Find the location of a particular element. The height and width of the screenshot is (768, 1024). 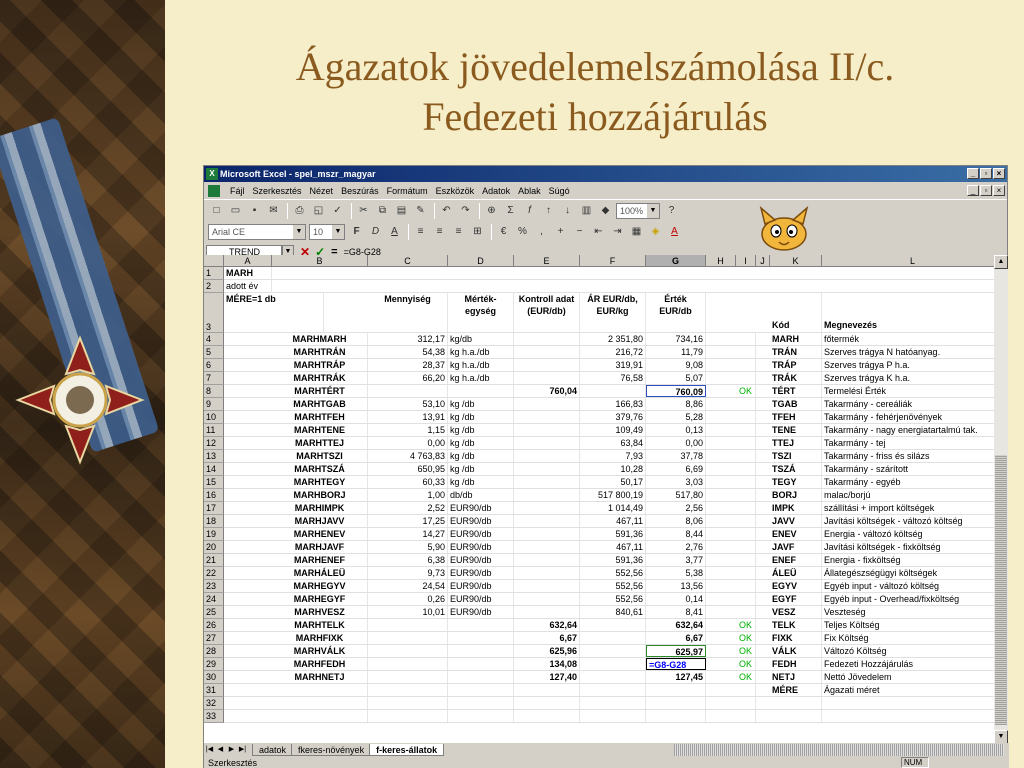

cell-price: 7,93 is located at coordinates (613, 456).